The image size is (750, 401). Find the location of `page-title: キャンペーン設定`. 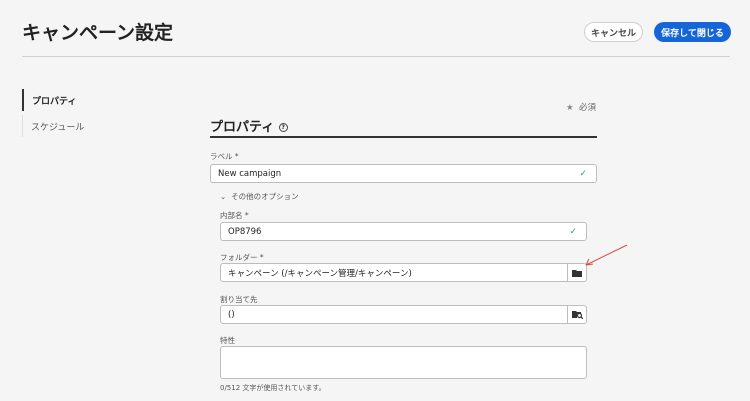

page-title: キャンペーン設定 is located at coordinates (98, 33).